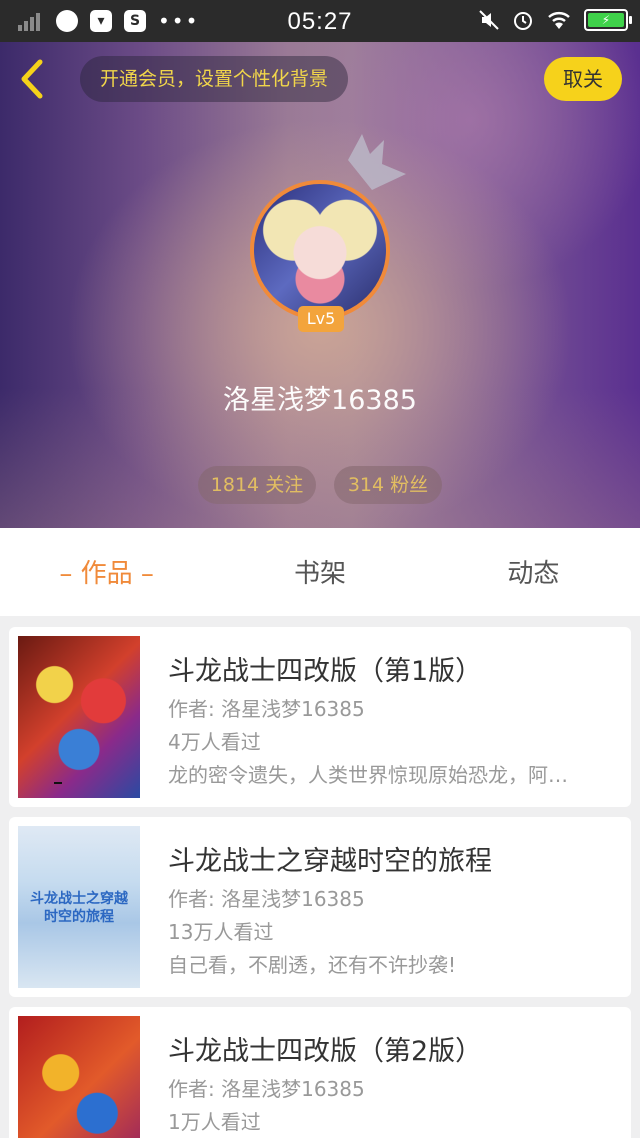 Image resolution: width=640 pixels, height=1138 pixels. What do you see at coordinates (320, 21) in the screenshot?
I see `status-bar: ▾ S ••• 05:27 ⚡` at bounding box center [320, 21].